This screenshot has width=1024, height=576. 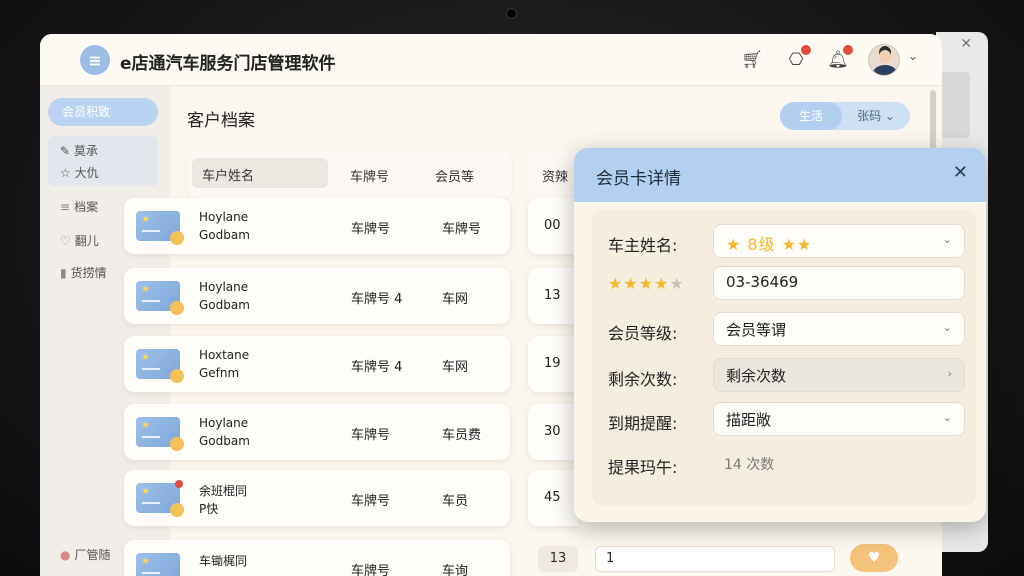 I want to click on column-header-name: 车户姓名, so click(x=260, y=173).